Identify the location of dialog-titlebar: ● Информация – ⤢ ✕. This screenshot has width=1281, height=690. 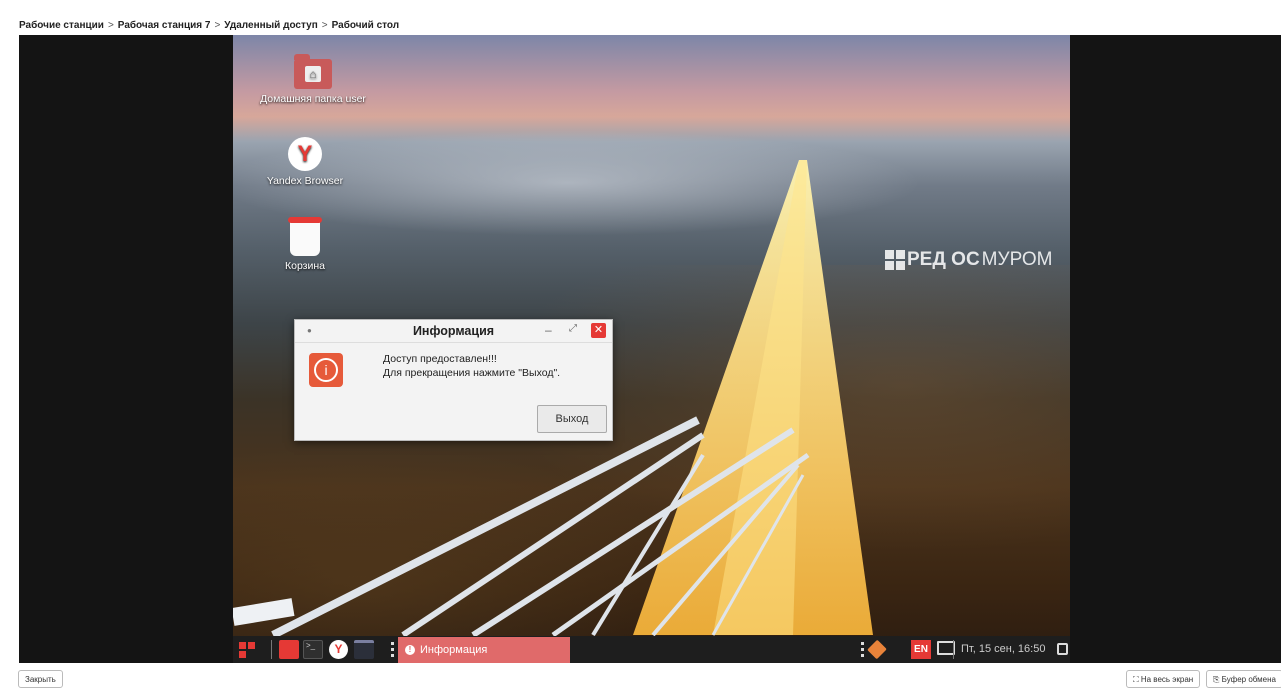
(453, 331).